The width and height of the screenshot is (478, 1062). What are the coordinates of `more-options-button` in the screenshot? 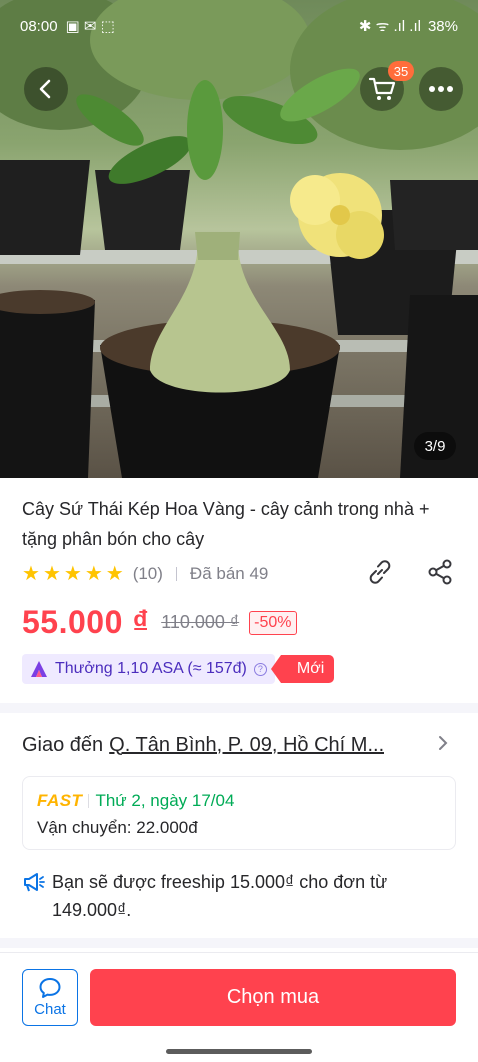 It's located at (441, 89).